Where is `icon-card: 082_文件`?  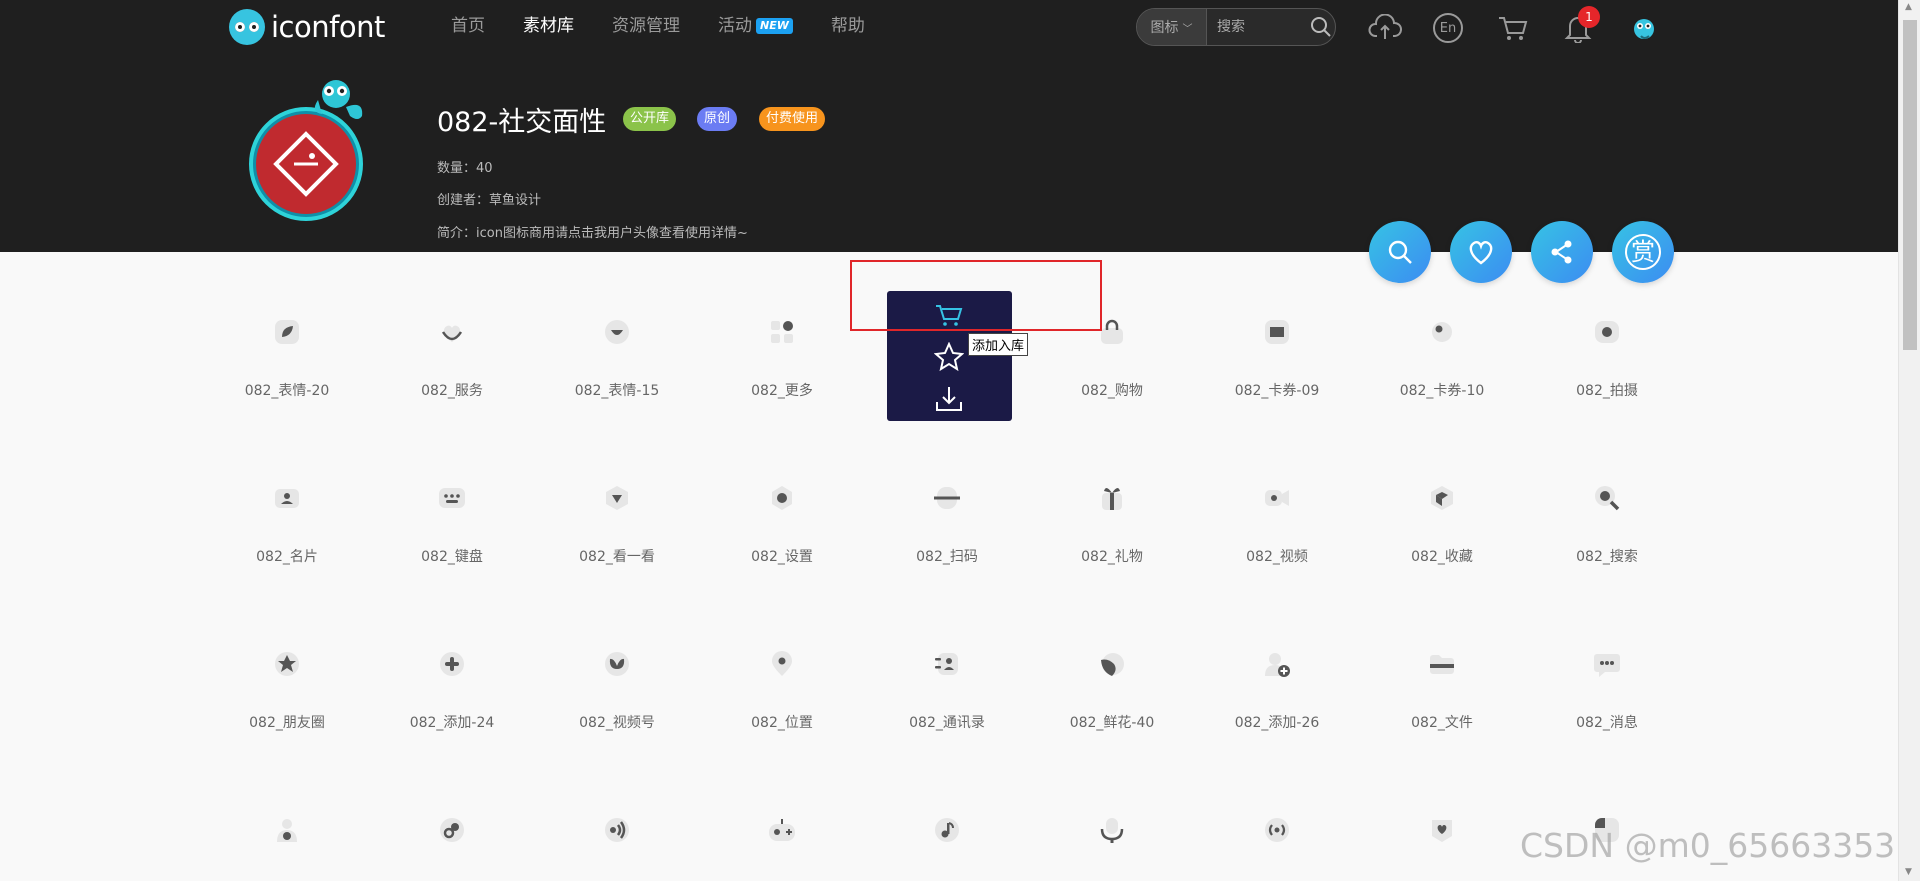
icon-card: 082_文件 is located at coordinates (1442, 659).